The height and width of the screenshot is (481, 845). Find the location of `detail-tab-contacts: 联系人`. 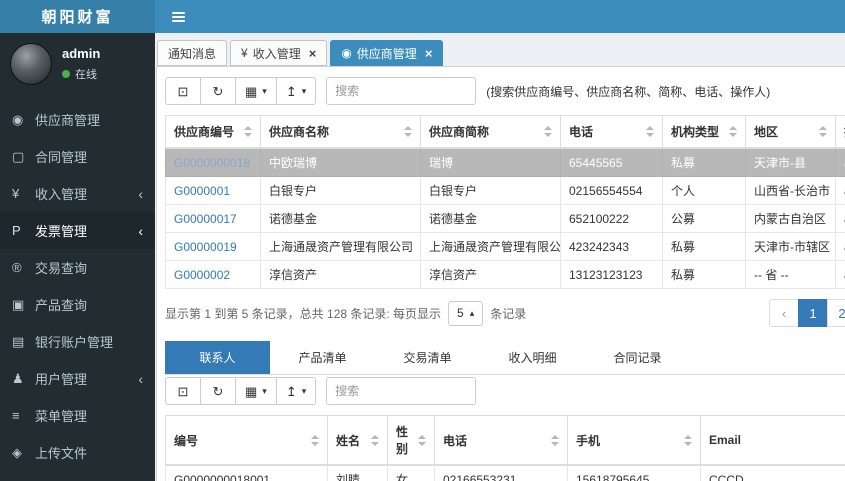

detail-tab-contacts: 联系人 is located at coordinates (217, 357).